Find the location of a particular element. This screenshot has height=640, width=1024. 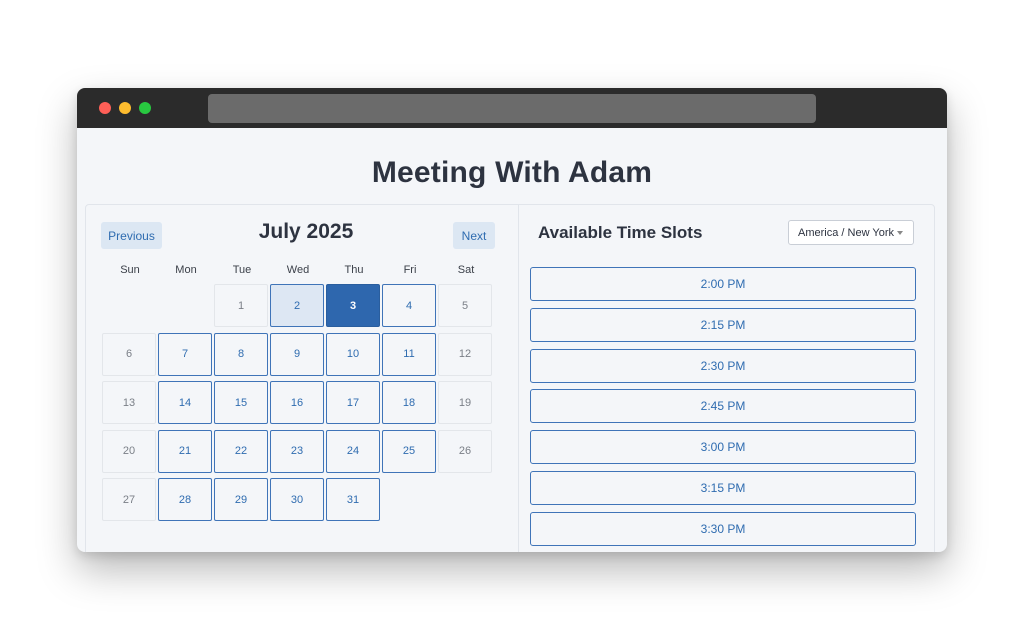

calendar-day-3: 3 is located at coordinates (353, 305).